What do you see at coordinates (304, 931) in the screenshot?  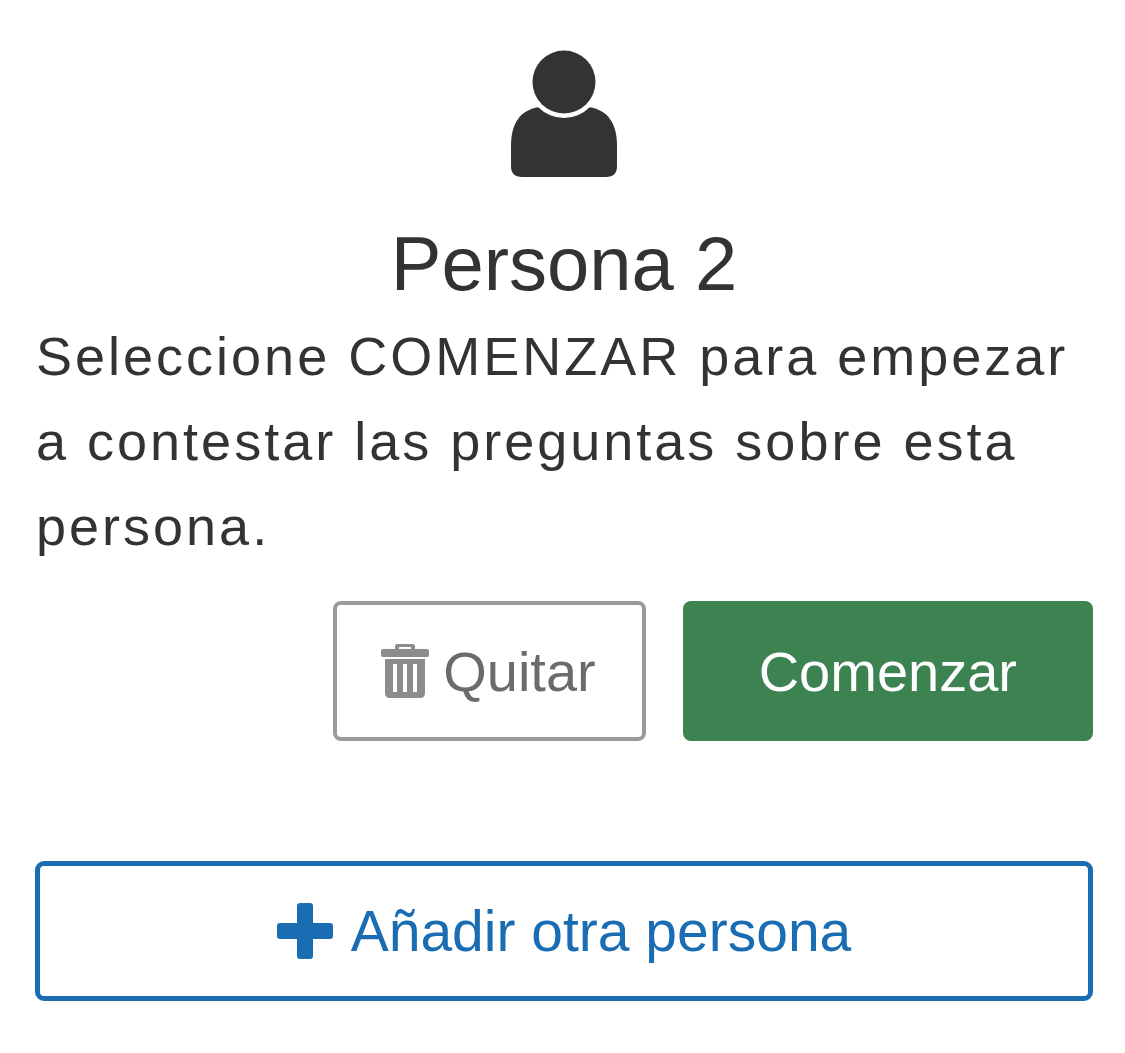 I see `plus-icon` at bounding box center [304, 931].